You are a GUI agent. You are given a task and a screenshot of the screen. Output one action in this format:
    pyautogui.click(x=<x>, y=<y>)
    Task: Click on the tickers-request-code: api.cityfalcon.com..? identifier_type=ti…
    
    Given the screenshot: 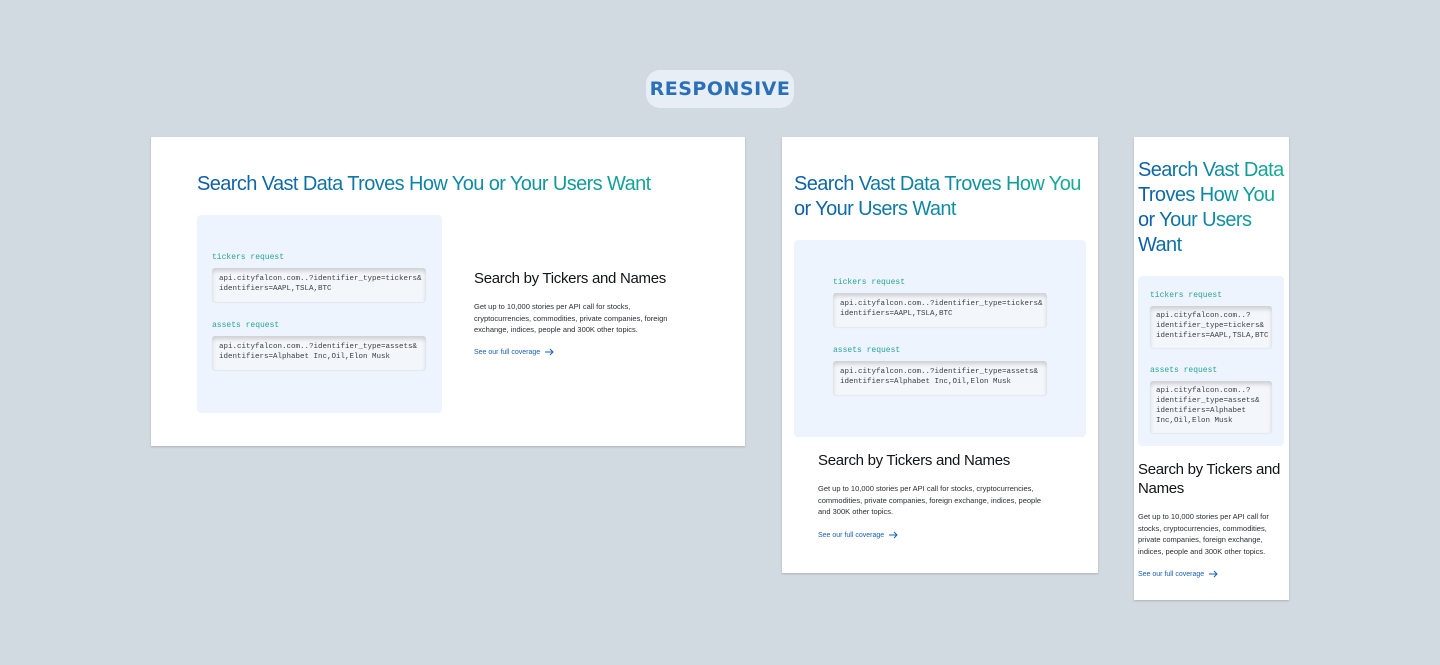 What is the action you would take?
    pyautogui.click(x=1211, y=327)
    